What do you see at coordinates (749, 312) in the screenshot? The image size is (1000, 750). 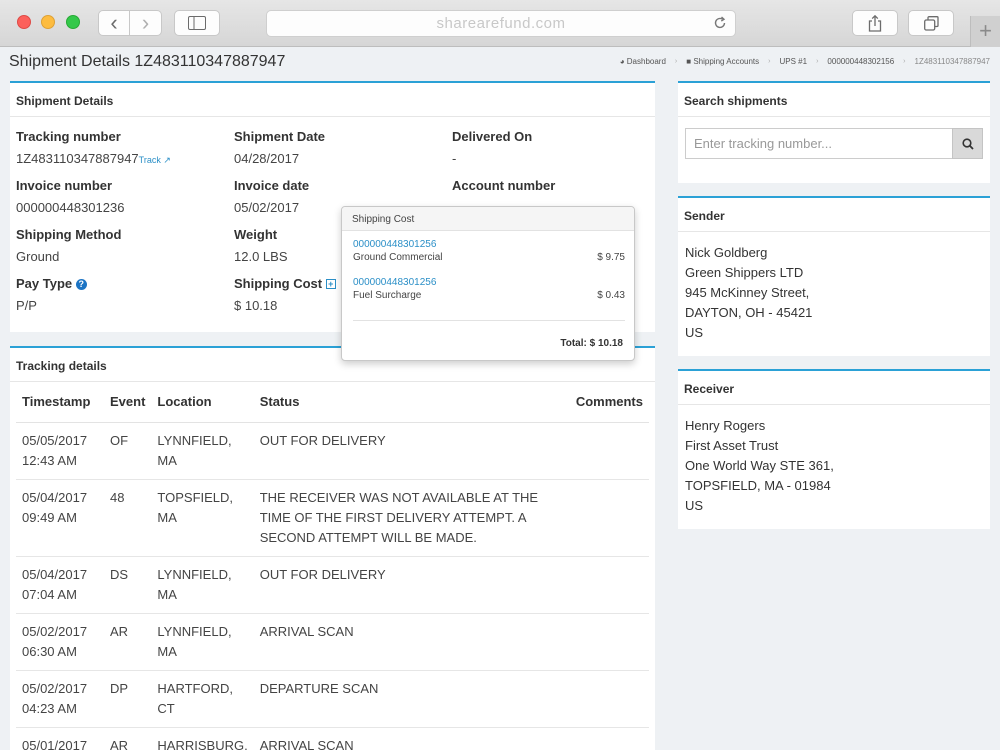 I see `address-line: DAYTON, OH - 45421` at bounding box center [749, 312].